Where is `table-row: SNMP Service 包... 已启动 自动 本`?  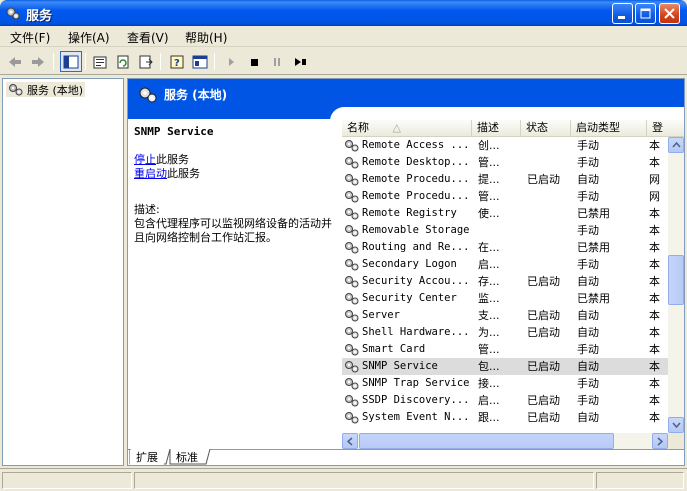 table-row: SNMP Service 包... 已启动 自动 本 is located at coordinates (505, 366).